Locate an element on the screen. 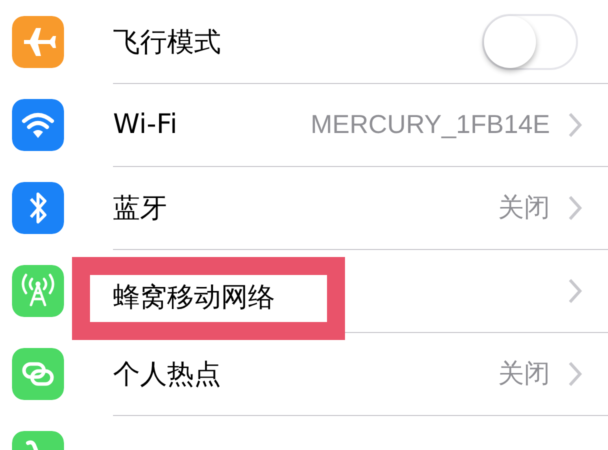 The height and width of the screenshot is (450, 608). setting-label: 飞行模式 is located at coordinates (167, 42).